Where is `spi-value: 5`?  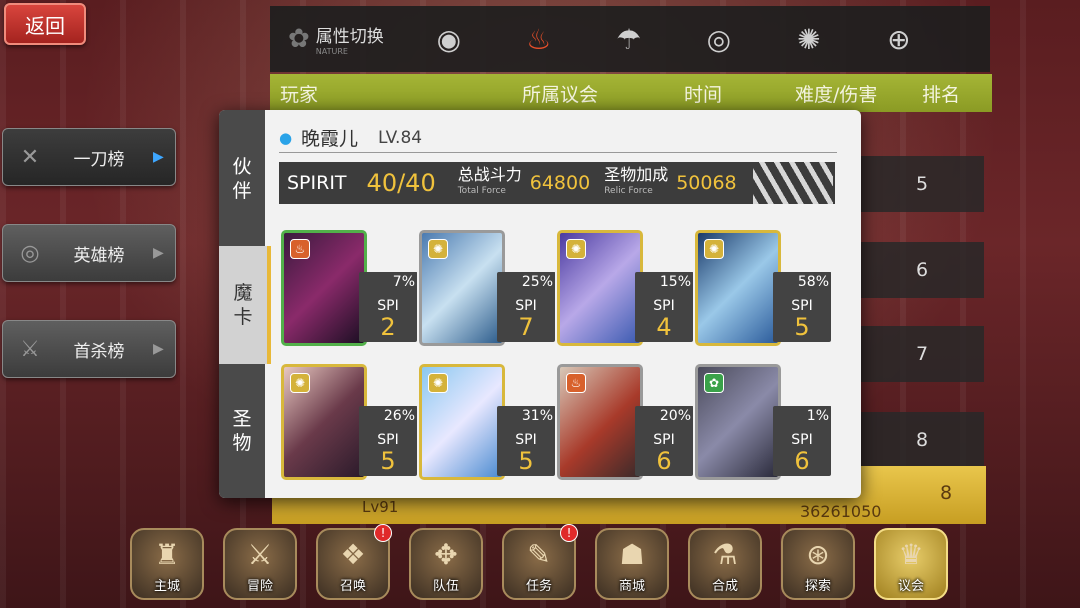 spi-value: 5 is located at coordinates (802, 327).